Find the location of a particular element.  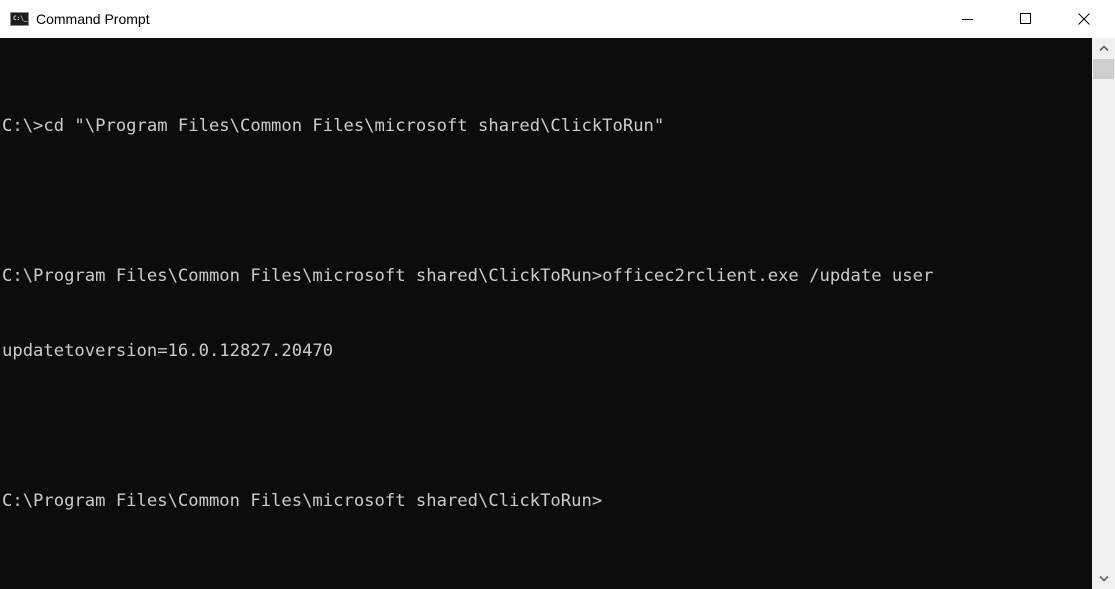

console-line: updatetoversion=16.0.12827.20470 is located at coordinates (168, 351).